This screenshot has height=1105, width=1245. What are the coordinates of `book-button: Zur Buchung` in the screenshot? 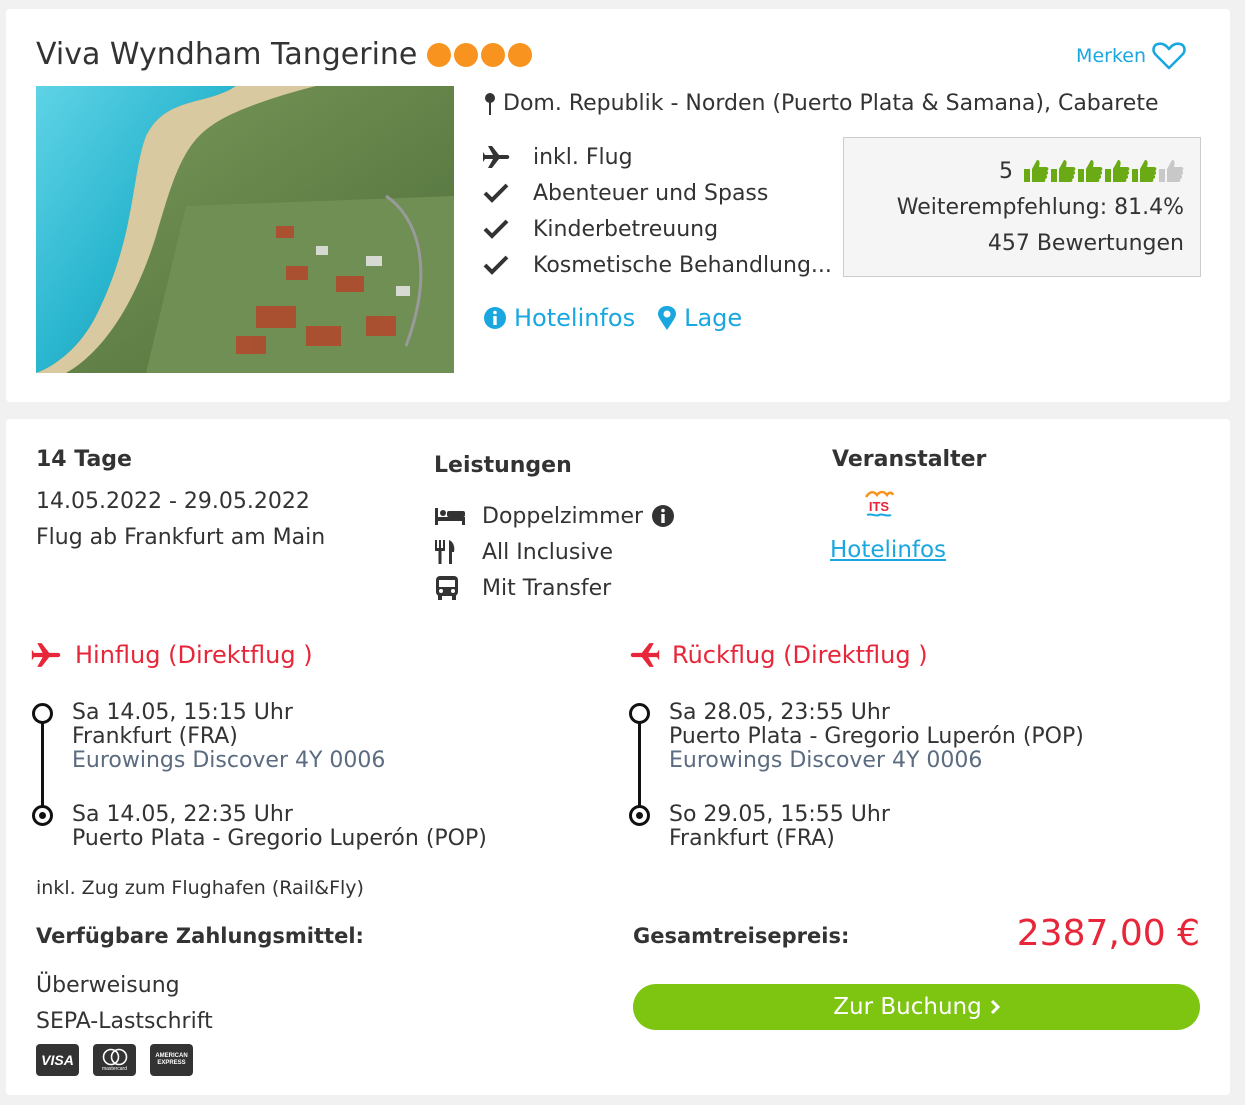 It's located at (916, 1007).